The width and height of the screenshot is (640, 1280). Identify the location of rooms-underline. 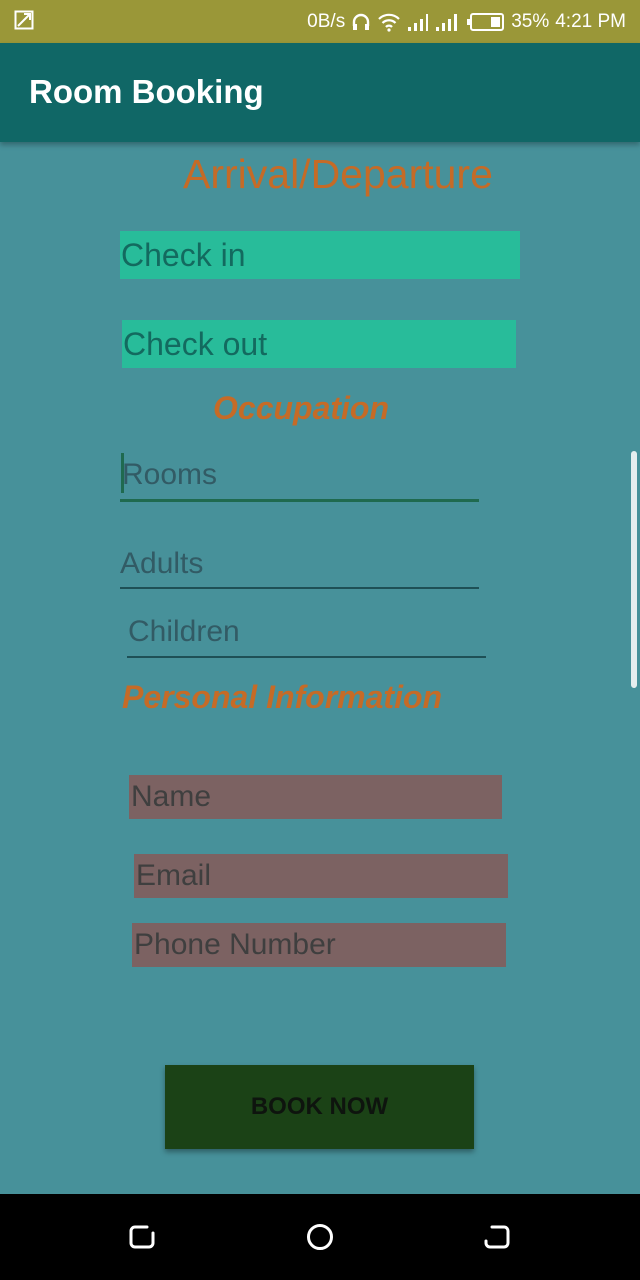
(299, 500).